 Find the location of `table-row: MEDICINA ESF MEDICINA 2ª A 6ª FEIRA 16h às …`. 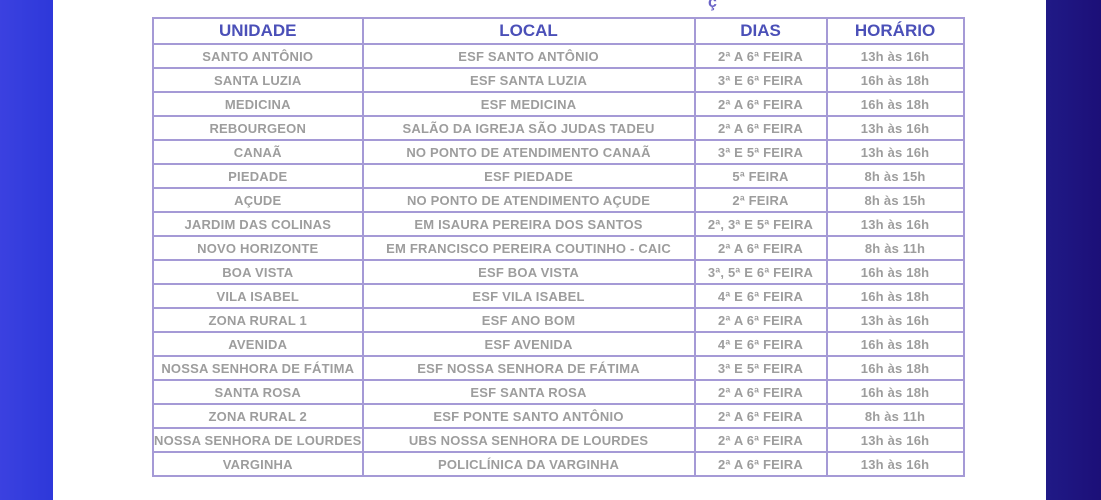

table-row: MEDICINA ESF MEDICINA 2ª A 6ª FEIRA 16h às … is located at coordinates (558, 104).